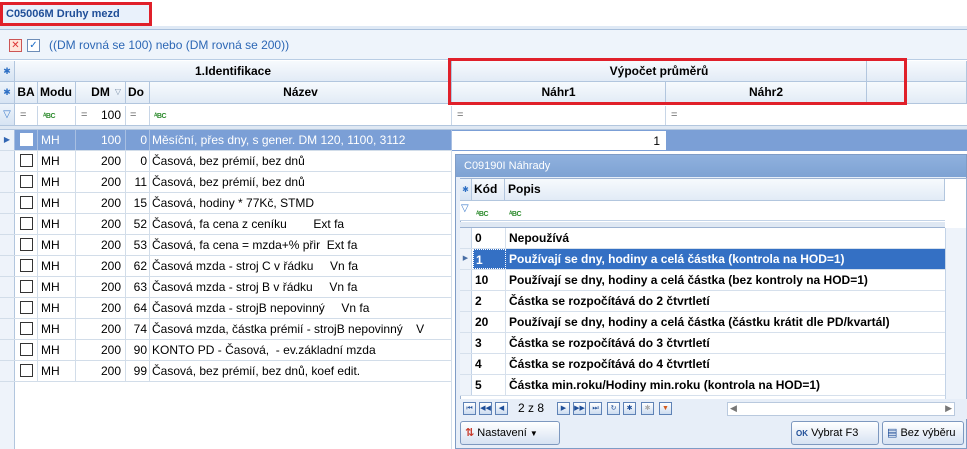 Image resolution: width=967 pixels, height=449 pixels. What do you see at coordinates (702, 301) in the screenshot?
I see `list-item: 2 Částka se rozpočítává do 2 čtvrtletí` at bounding box center [702, 301].